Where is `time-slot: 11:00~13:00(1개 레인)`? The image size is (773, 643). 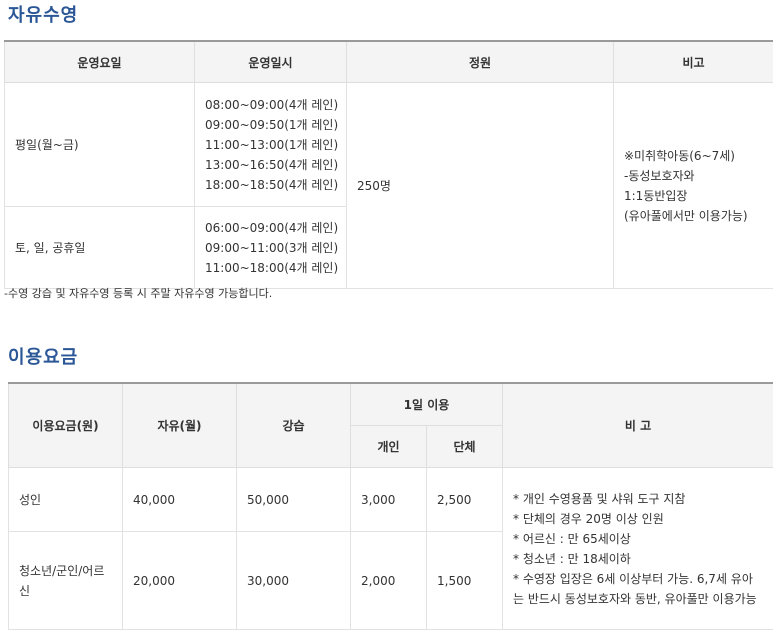
time-slot: 11:00~13:00(1개 레인) is located at coordinates (272, 144).